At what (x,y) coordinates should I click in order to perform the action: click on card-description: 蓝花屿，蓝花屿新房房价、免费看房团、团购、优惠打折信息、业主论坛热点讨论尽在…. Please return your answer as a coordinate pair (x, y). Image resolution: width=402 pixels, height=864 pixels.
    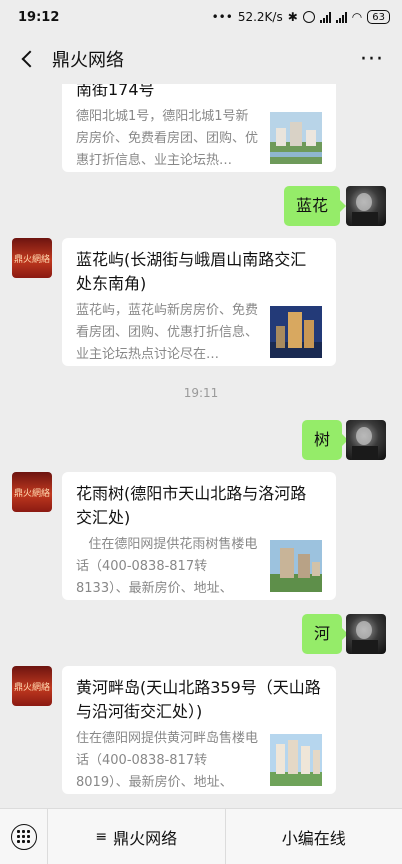
    Looking at the image, I should click on (167, 332).